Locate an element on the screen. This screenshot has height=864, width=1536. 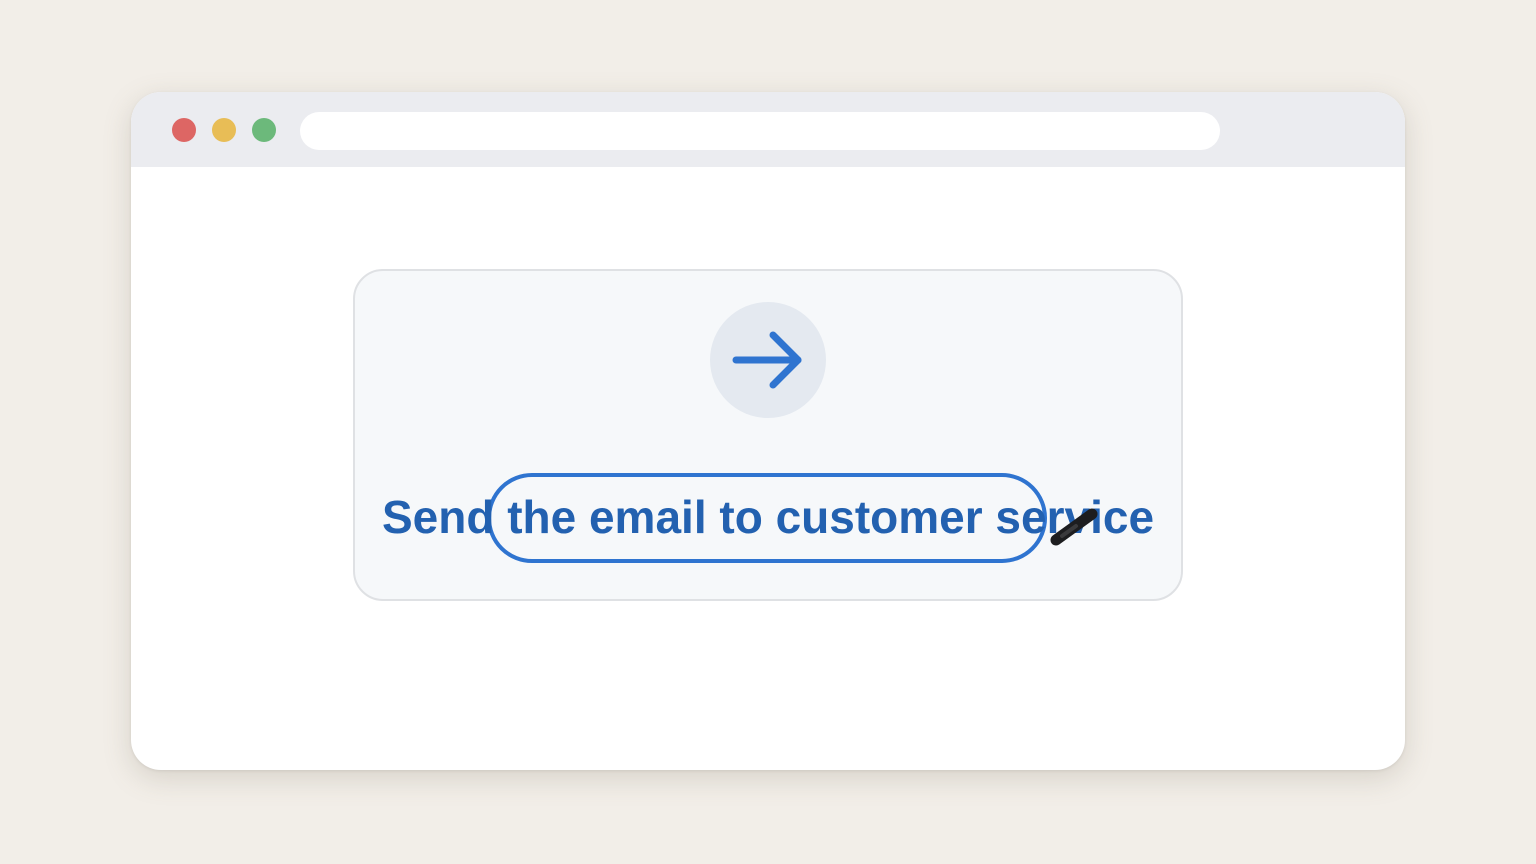
pen-icon is located at coordinates (1074, 527).